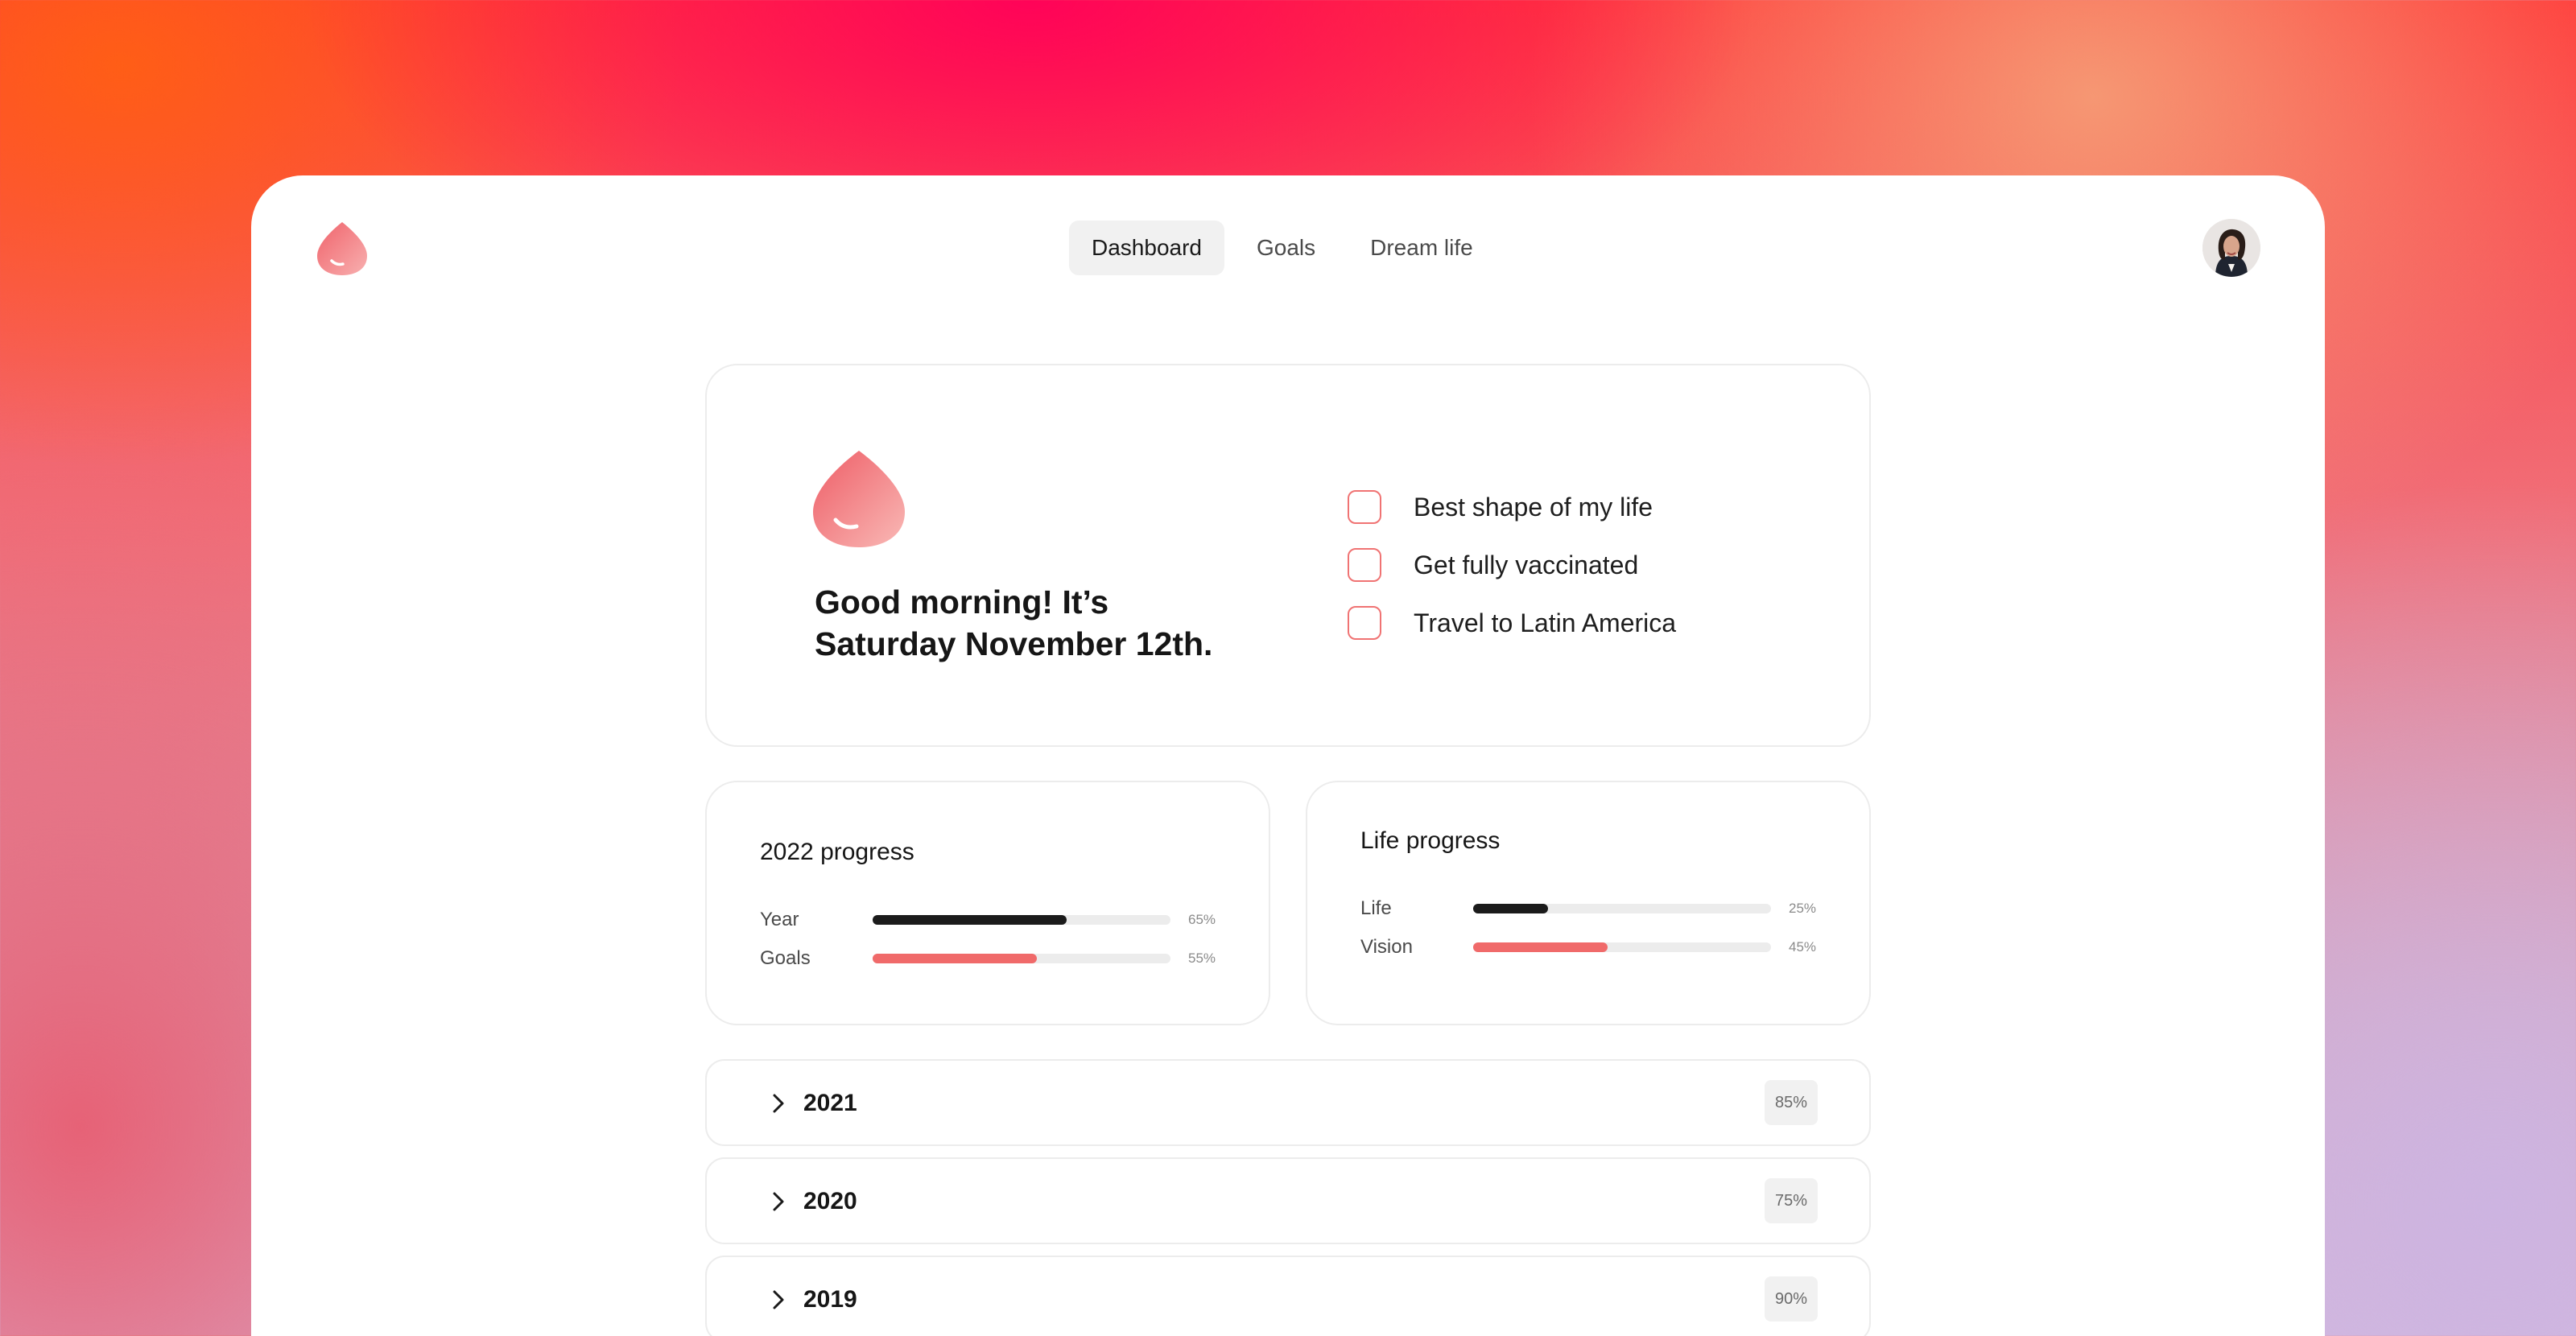  What do you see at coordinates (1386, 947) in the screenshot?
I see `bar-label: Vision` at bounding box center [1386, 947].